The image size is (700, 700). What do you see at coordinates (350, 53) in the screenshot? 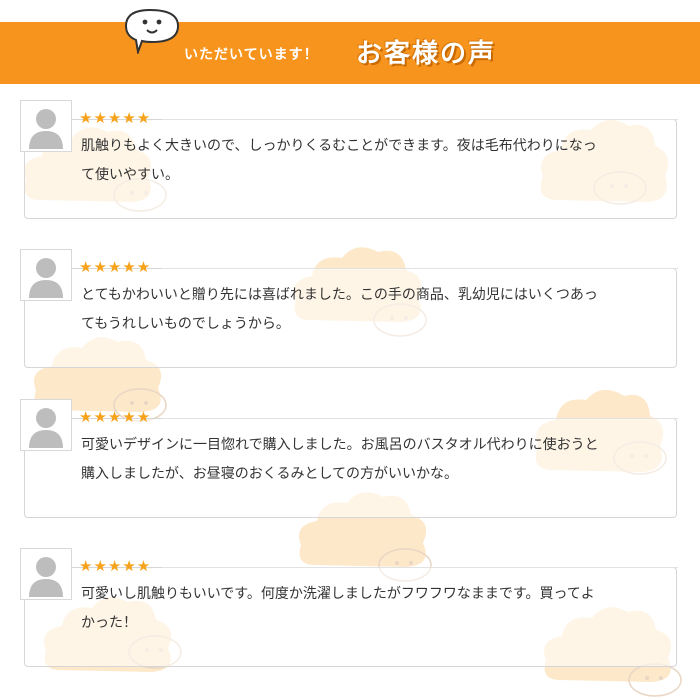
I see `header-banner` at bounding box center [350, 53].